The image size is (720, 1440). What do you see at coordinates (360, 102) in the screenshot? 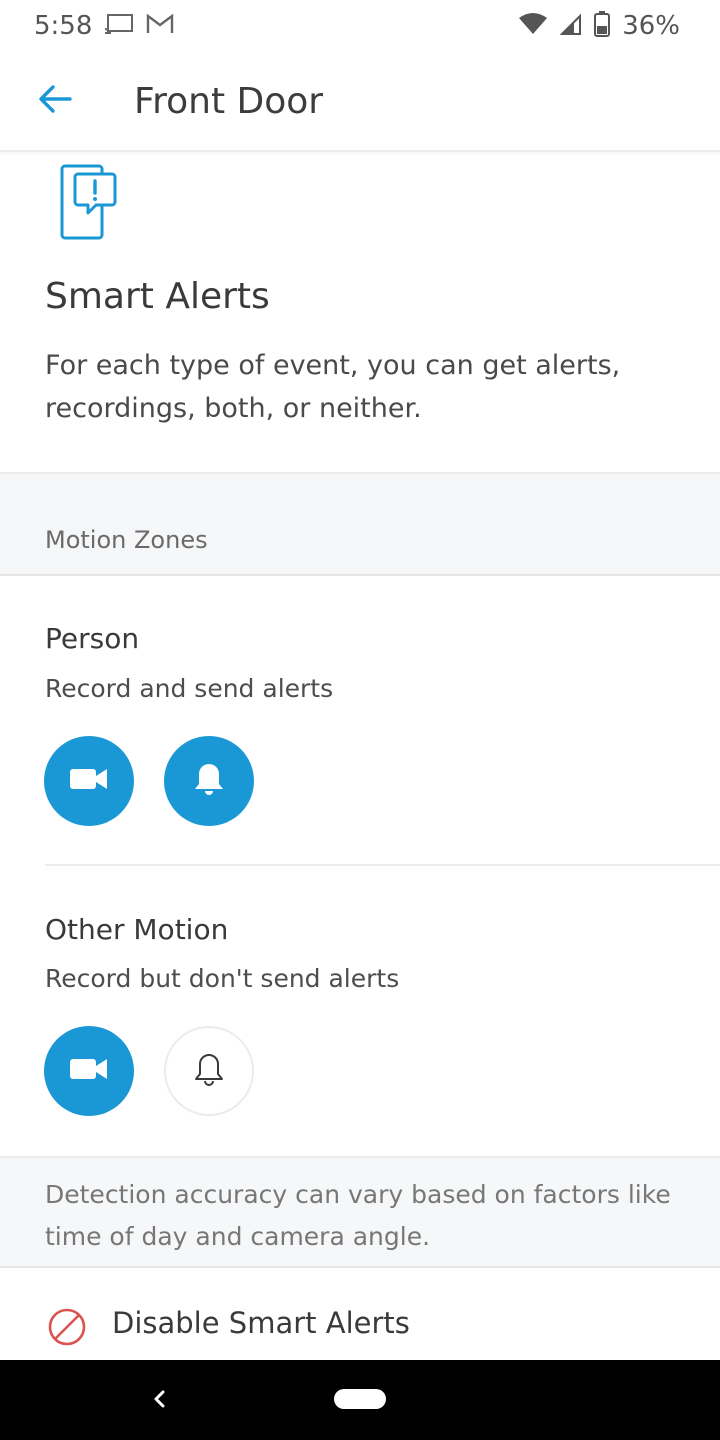
I see `app-bar: Front Door` at bounding box center [360, 102].